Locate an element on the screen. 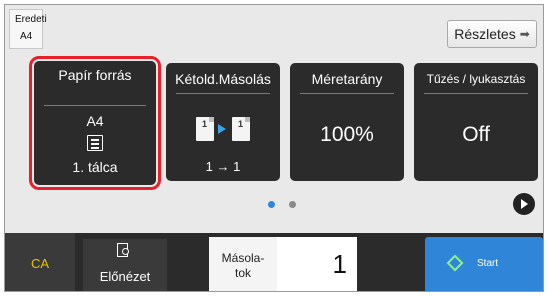 This screenshot has height=296, width=548. duplex-title: Kétold.Másolás is located at coordinates (223, 79).